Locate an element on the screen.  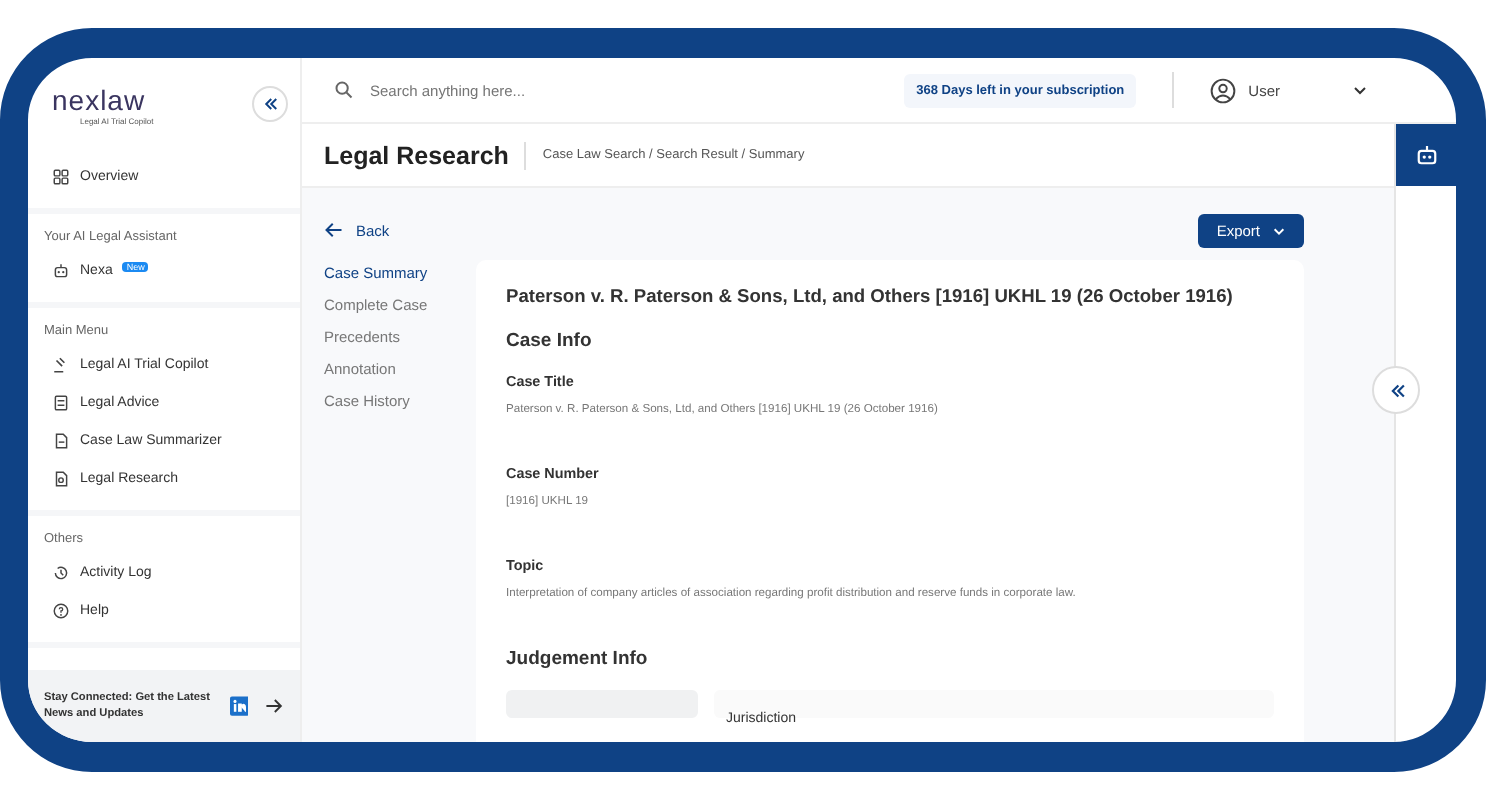
logo-wordmark: nexlaw is located at coordinates (100, 99).